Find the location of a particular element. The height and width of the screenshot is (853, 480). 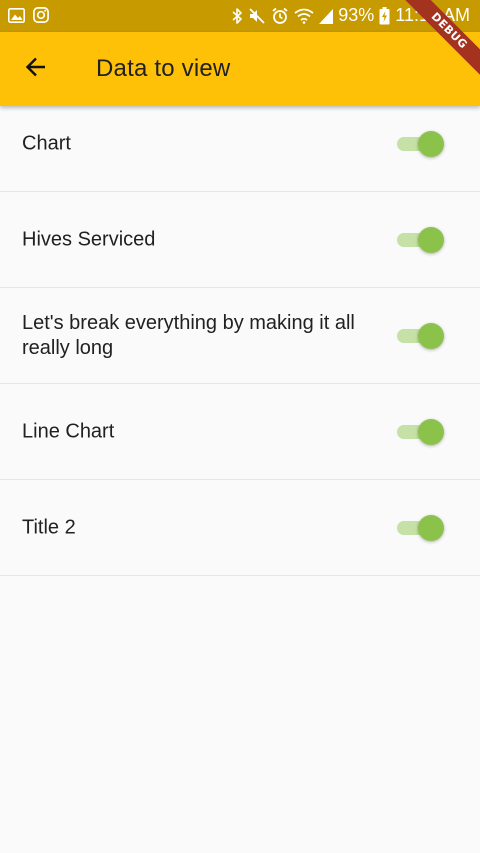

bluetooth-icon is located at coordinates (237, 16).